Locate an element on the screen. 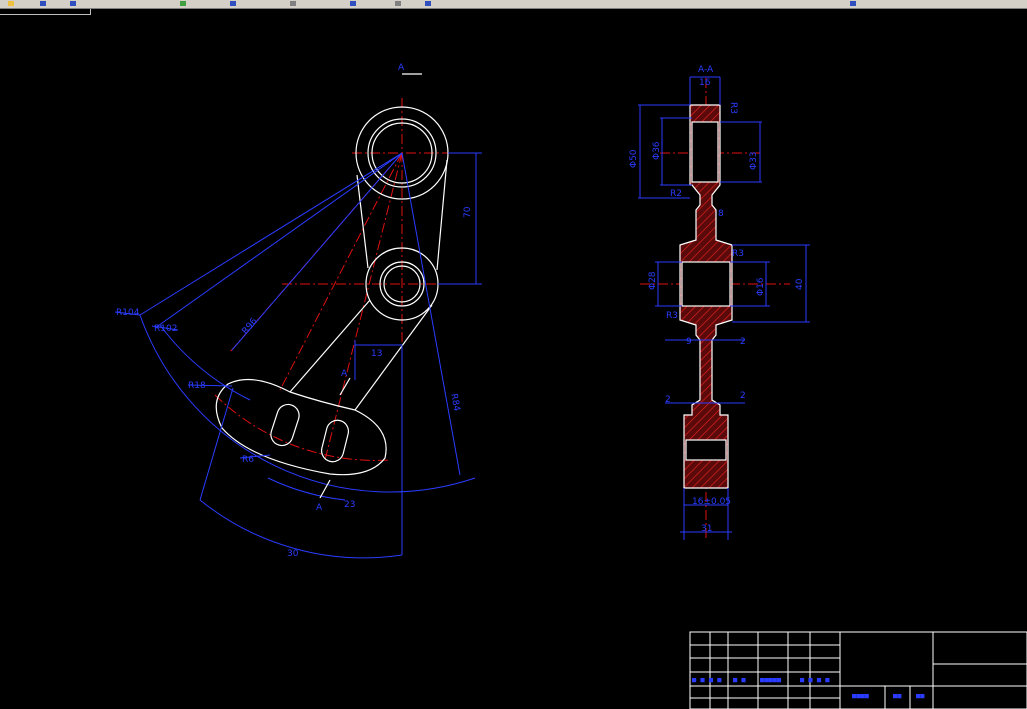 Image resolution: width=1027 pixels, height=709 pixels. dim-text-r18: R18 is located at coordinates (197, 386).